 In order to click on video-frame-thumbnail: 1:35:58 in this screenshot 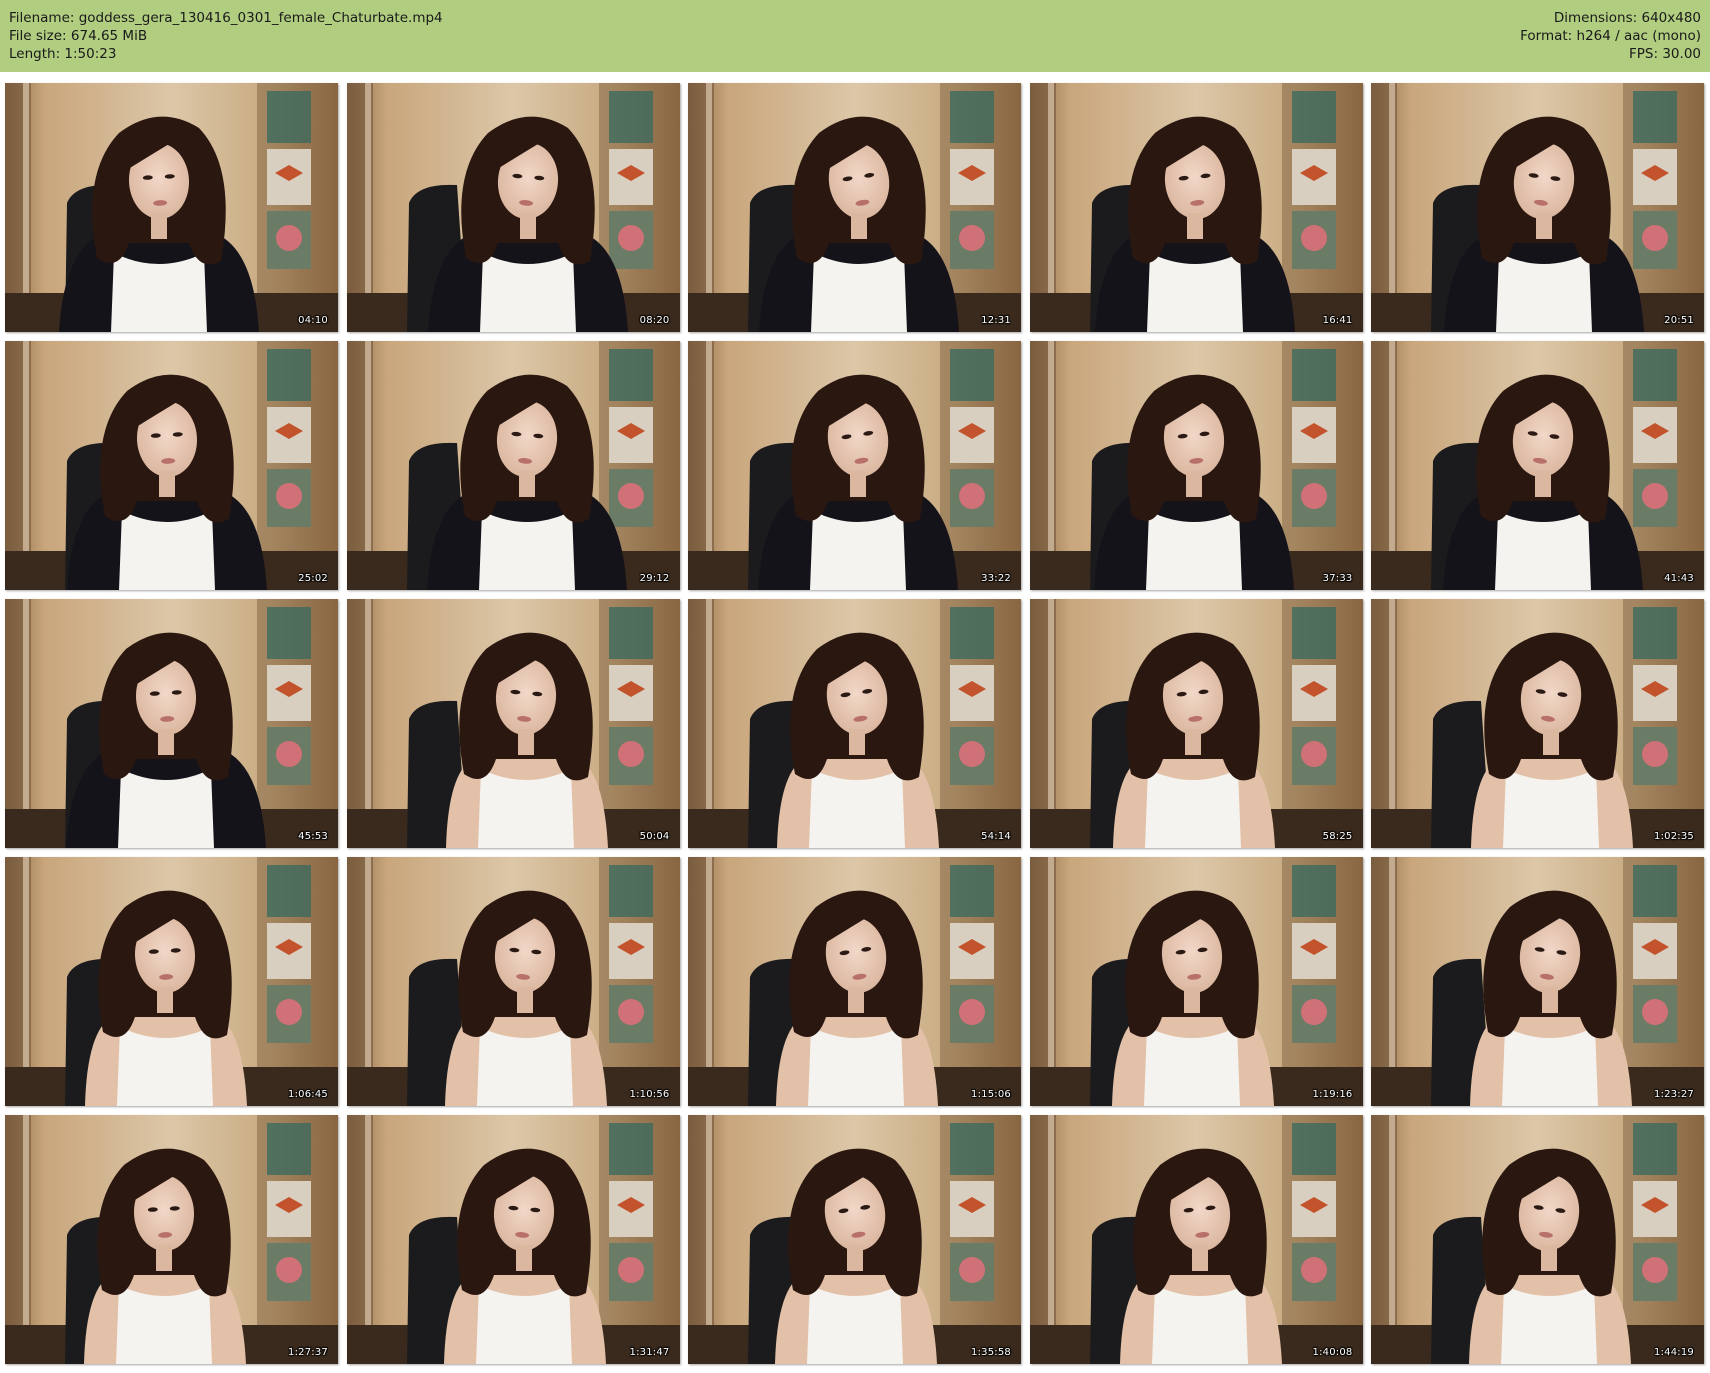, I will do `click(854, 1239)`.